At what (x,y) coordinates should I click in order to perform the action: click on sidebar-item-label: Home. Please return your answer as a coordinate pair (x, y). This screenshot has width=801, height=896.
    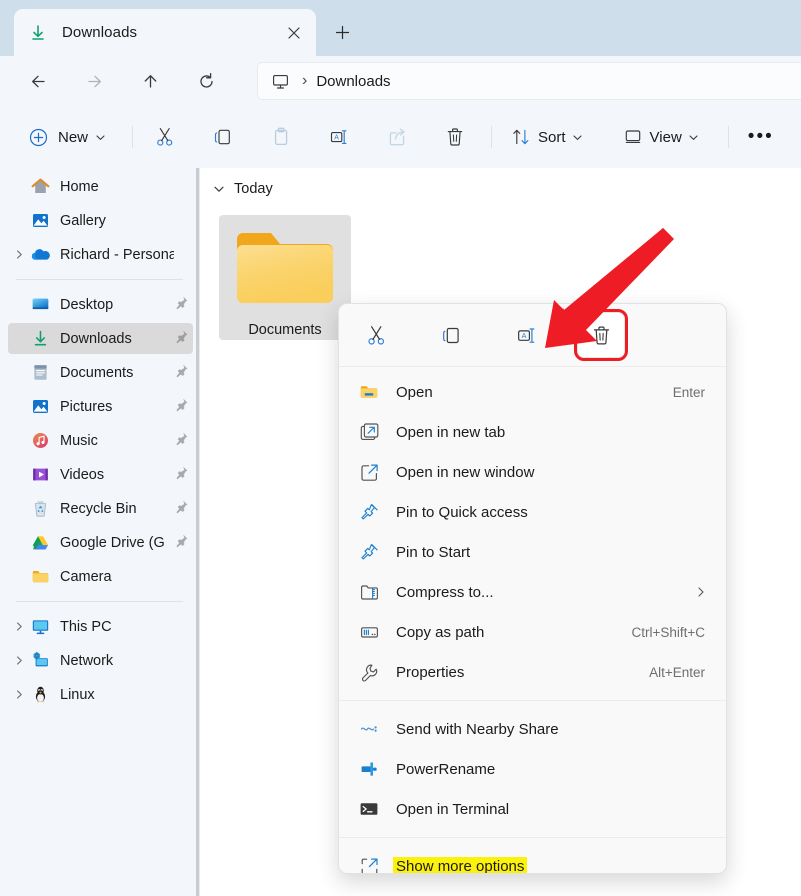
    Looking at the image, I should click on (79, 186).